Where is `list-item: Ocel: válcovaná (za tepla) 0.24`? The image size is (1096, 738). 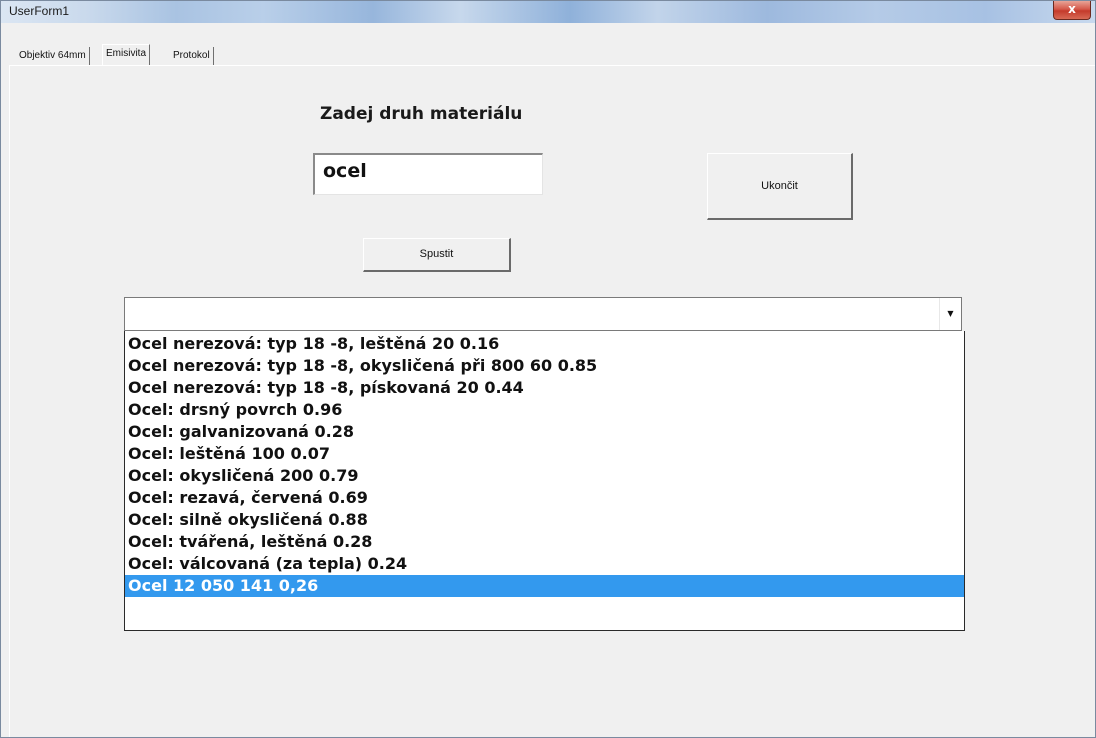
list-item: Ocel: válcovaná (za tepla) 0.24 is located at coordinates (544, 564).